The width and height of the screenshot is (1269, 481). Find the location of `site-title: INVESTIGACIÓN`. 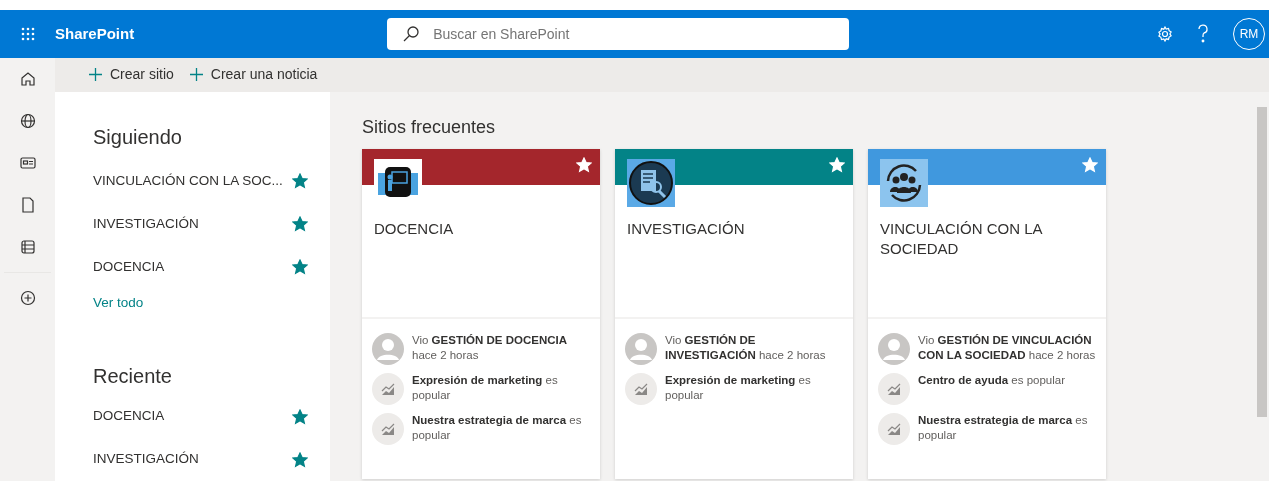

site-title: INVESTIGACIÓN is located at coordinates (686, 228).